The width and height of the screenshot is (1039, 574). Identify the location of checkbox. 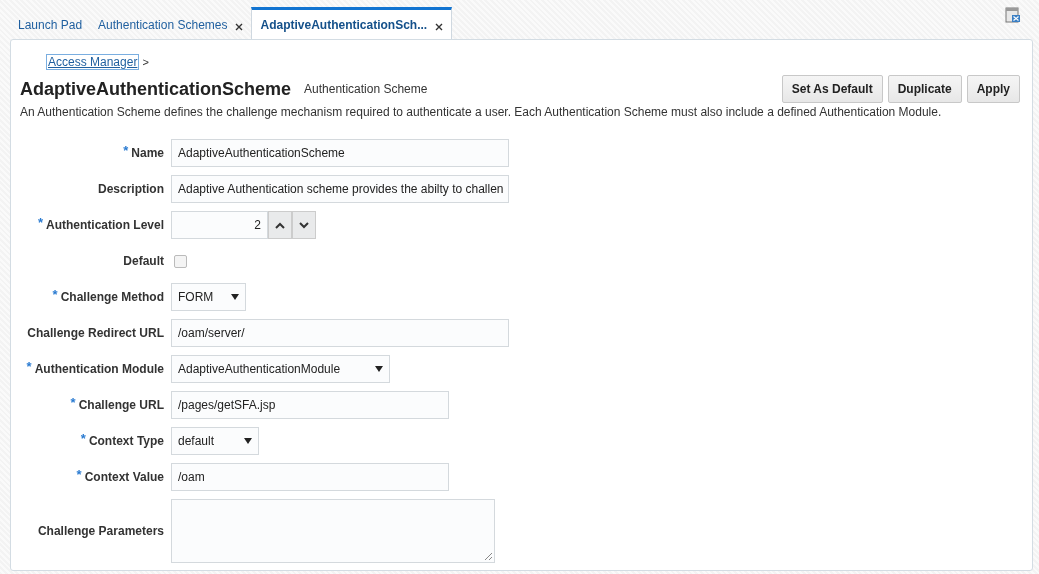
(180, 261).